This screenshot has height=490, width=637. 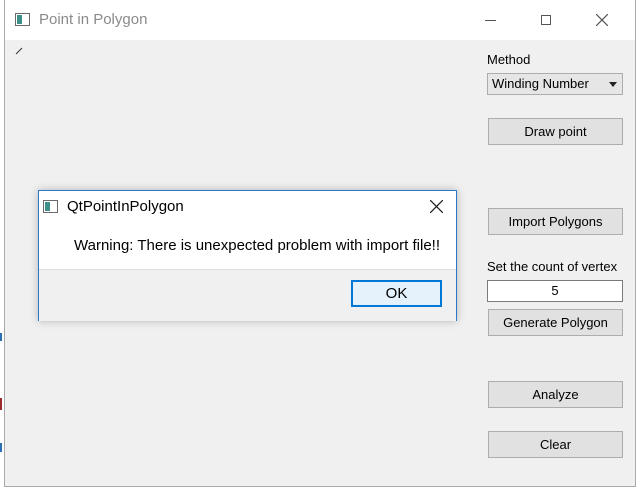 I want to click on method-select: Winding Number, so click(x=555, y=84).